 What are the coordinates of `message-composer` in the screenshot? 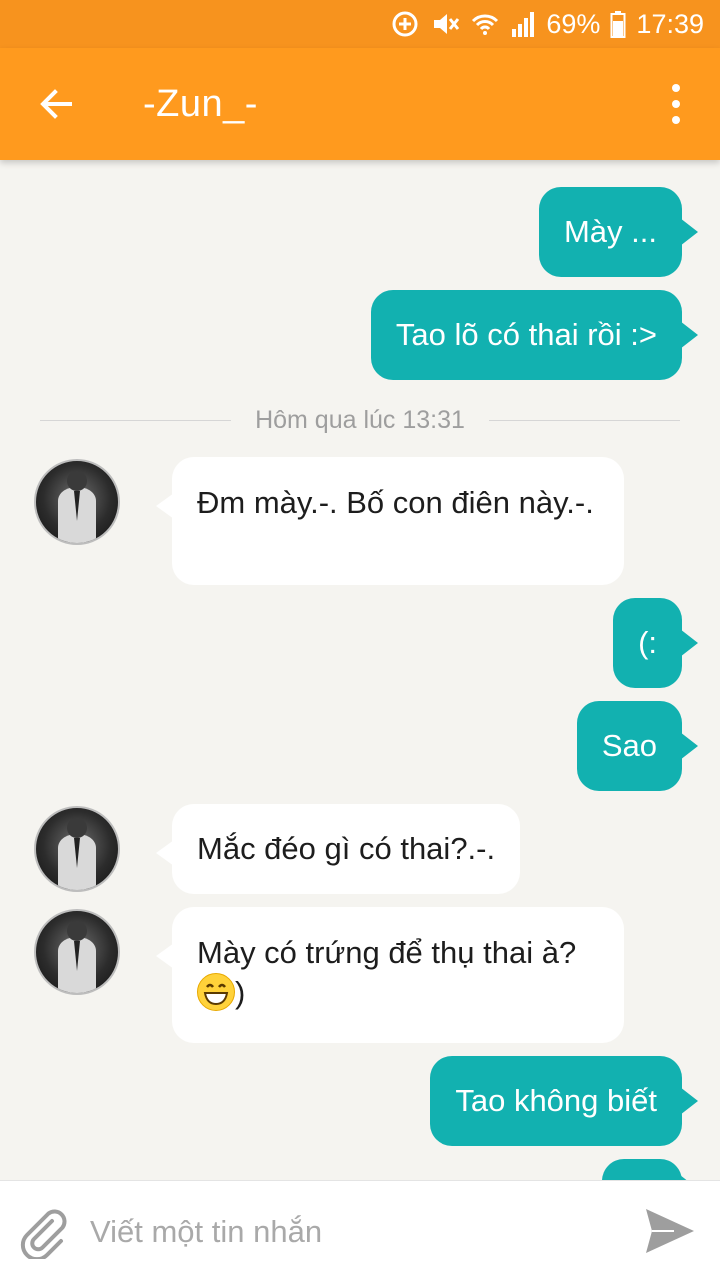 It's located at (360, 1230).